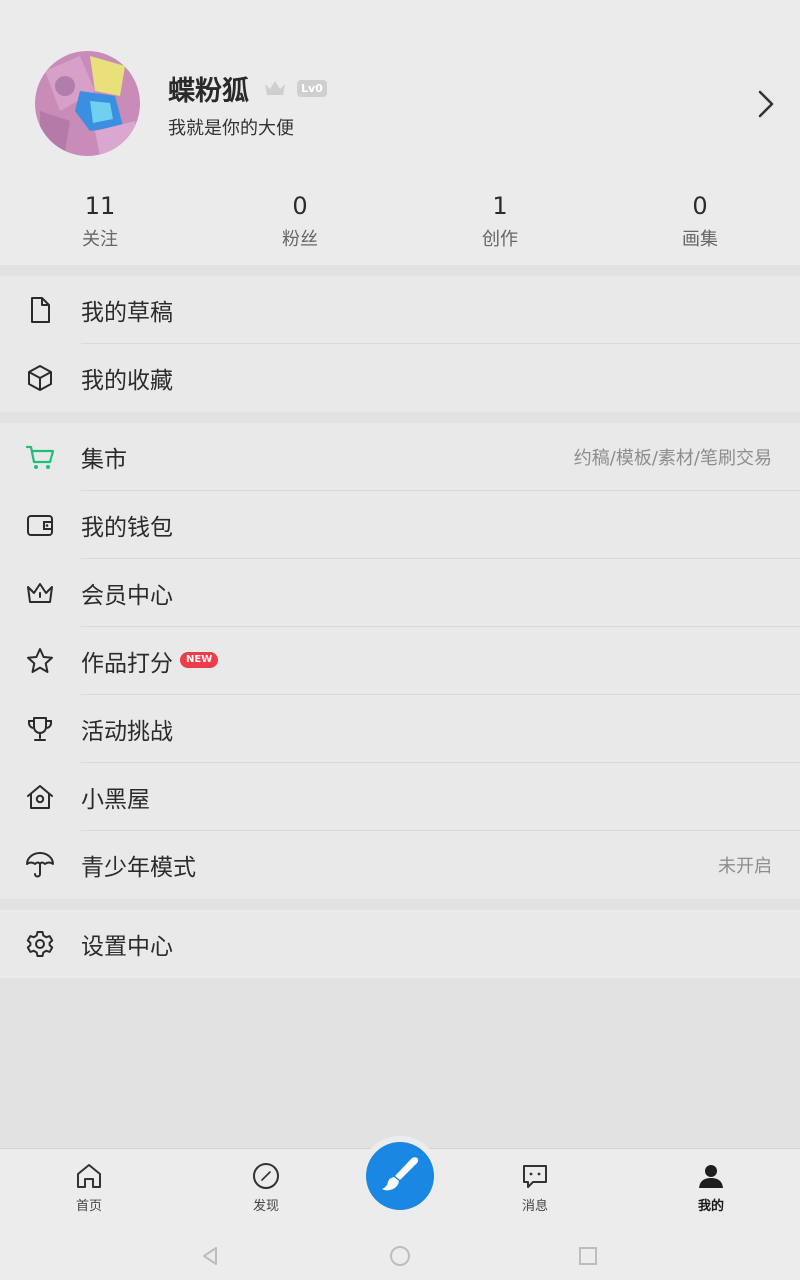  What do you see at coordinates (138, 868) in the screenshot?
I see `menu-label: 青少年模式` at bounding box center [138, 868].